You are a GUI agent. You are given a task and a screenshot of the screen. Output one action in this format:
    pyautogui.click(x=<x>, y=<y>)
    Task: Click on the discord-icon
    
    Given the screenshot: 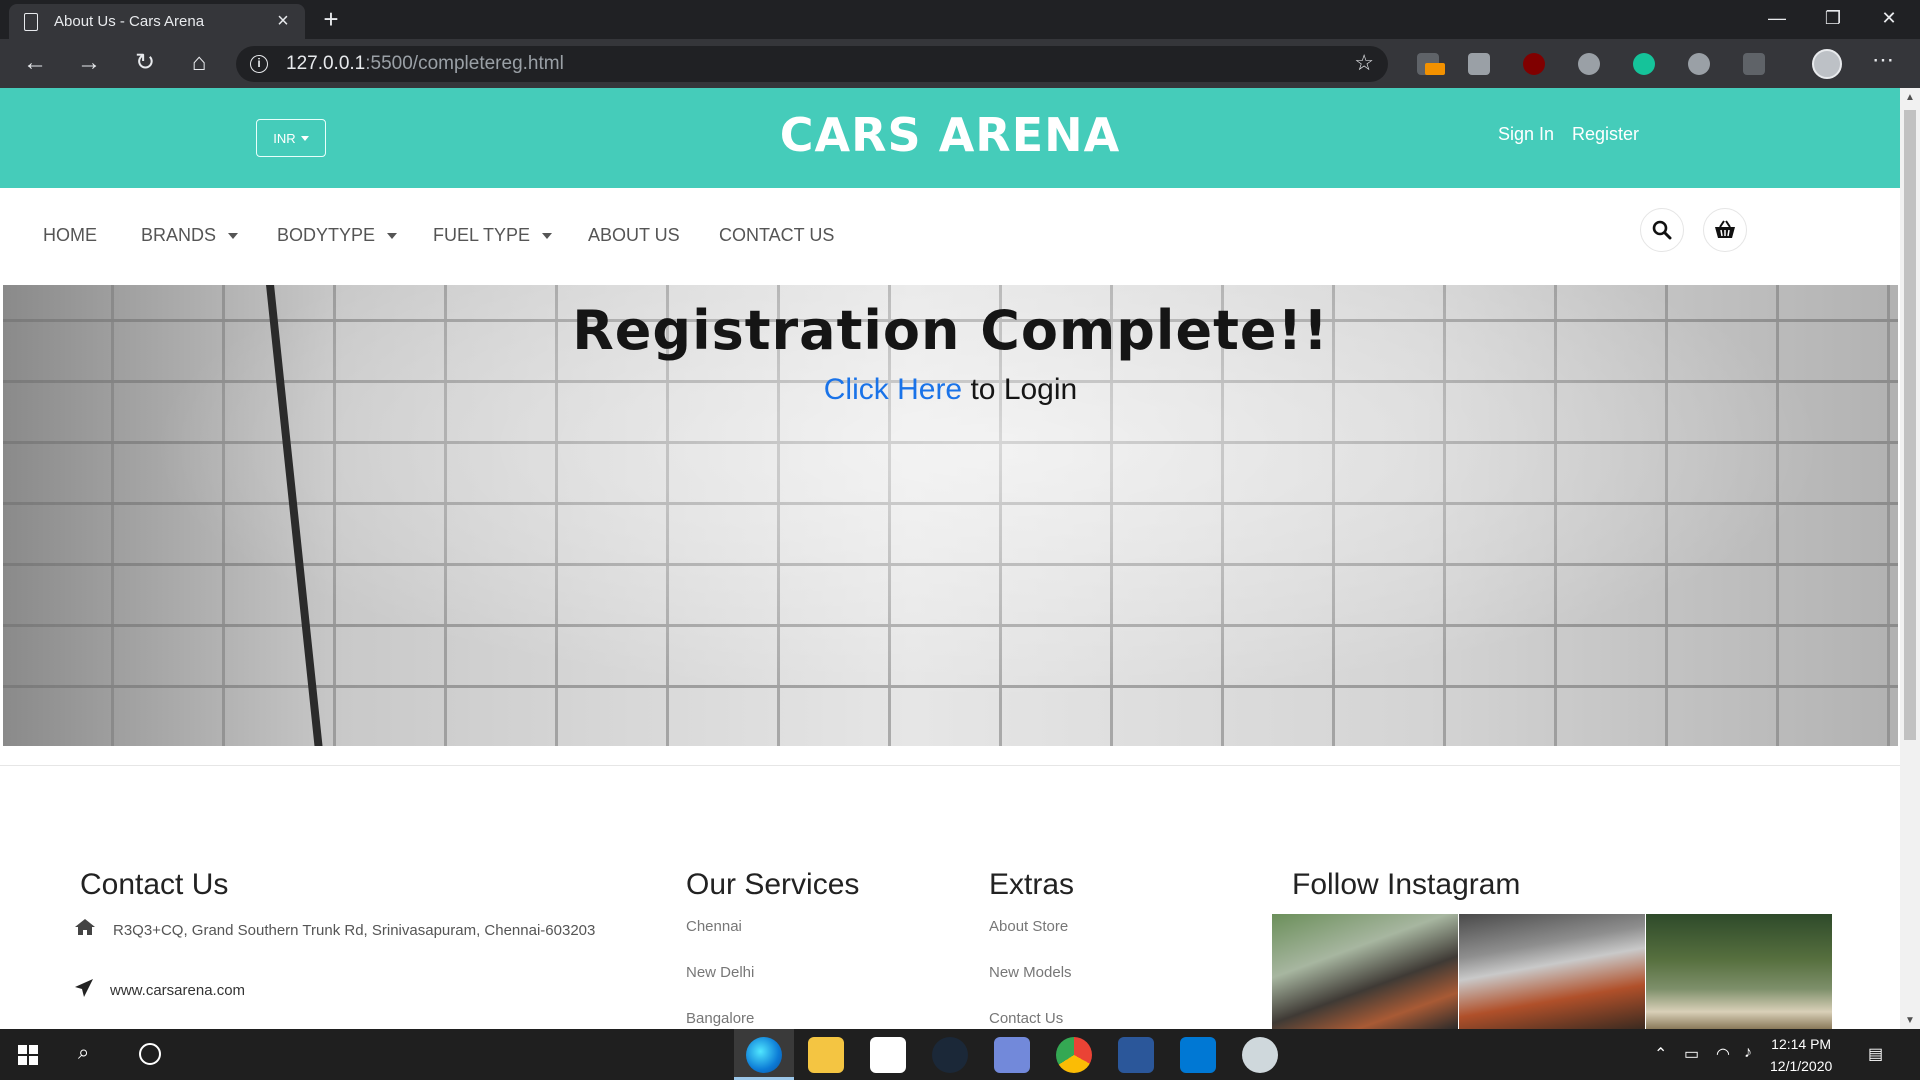 What is the action you would take?
    pyautogui.click(x=1012, y=1055)
    